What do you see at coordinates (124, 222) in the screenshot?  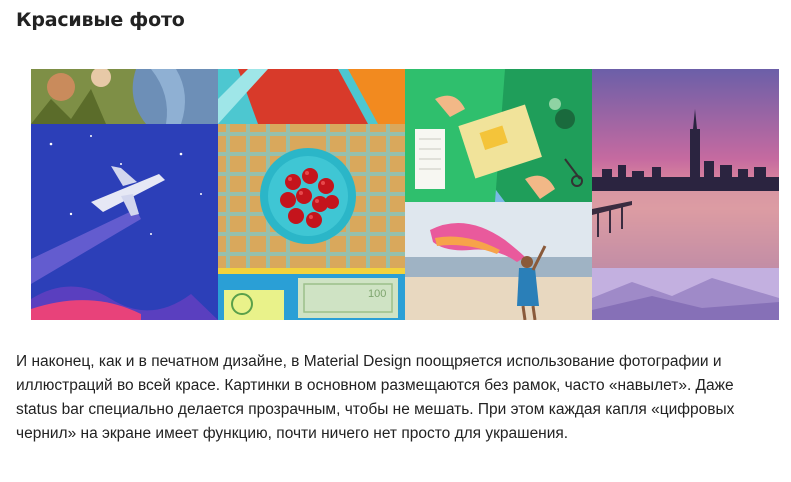 I see `illustration-airplane` at bounding box center [124, 222].